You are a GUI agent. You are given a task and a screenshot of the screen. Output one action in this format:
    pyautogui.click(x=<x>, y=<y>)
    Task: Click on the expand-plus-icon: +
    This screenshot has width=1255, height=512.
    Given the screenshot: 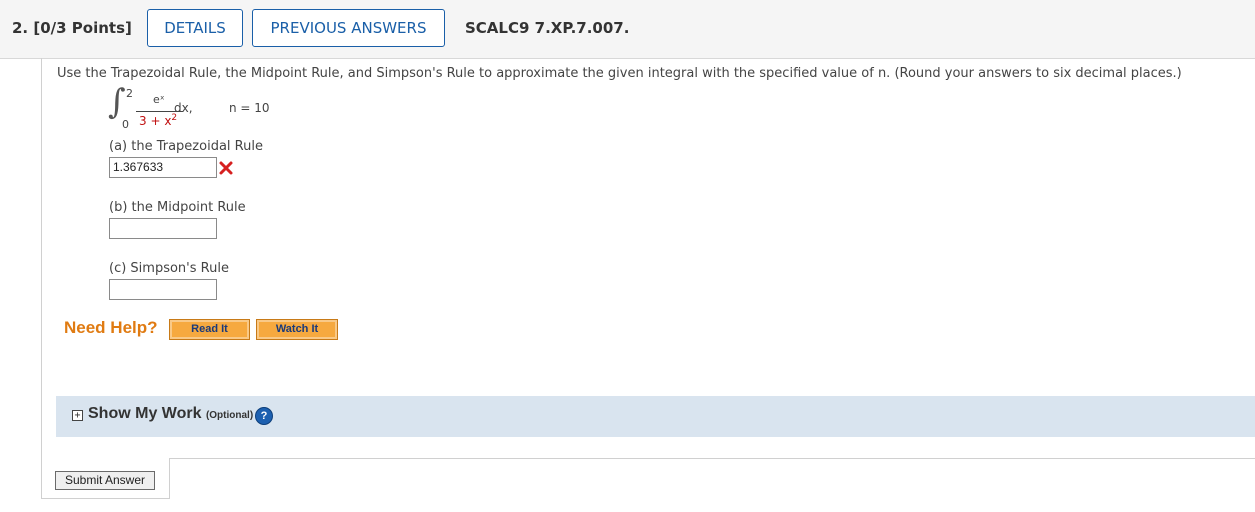 What is the action you would take?
    pyautogui.click(x=77, y=415)
    